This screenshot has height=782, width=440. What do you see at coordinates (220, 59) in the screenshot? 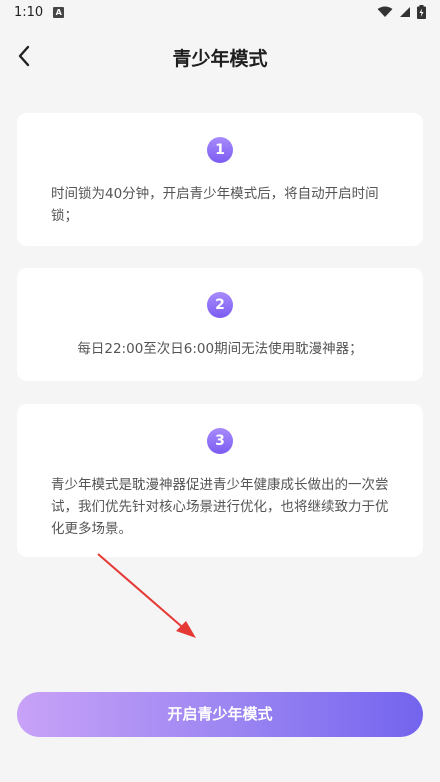
I see `page-title: 青少年模式` at bounding box center [220, 59].